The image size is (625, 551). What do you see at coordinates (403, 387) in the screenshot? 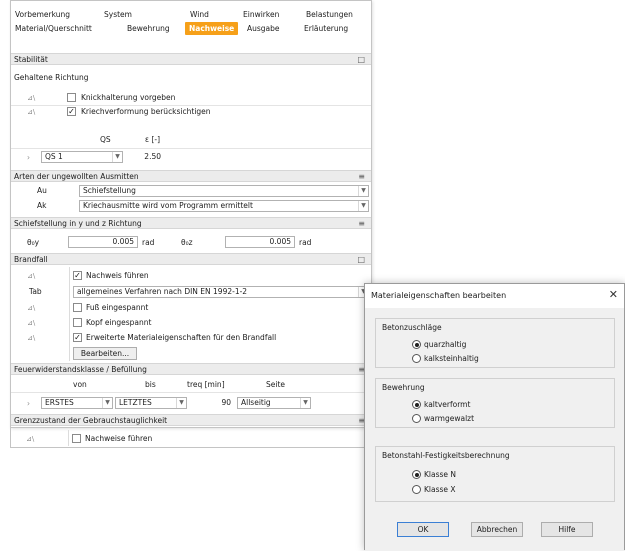
I see `group-title: Bewehrung` at bounding box center [403, 387].